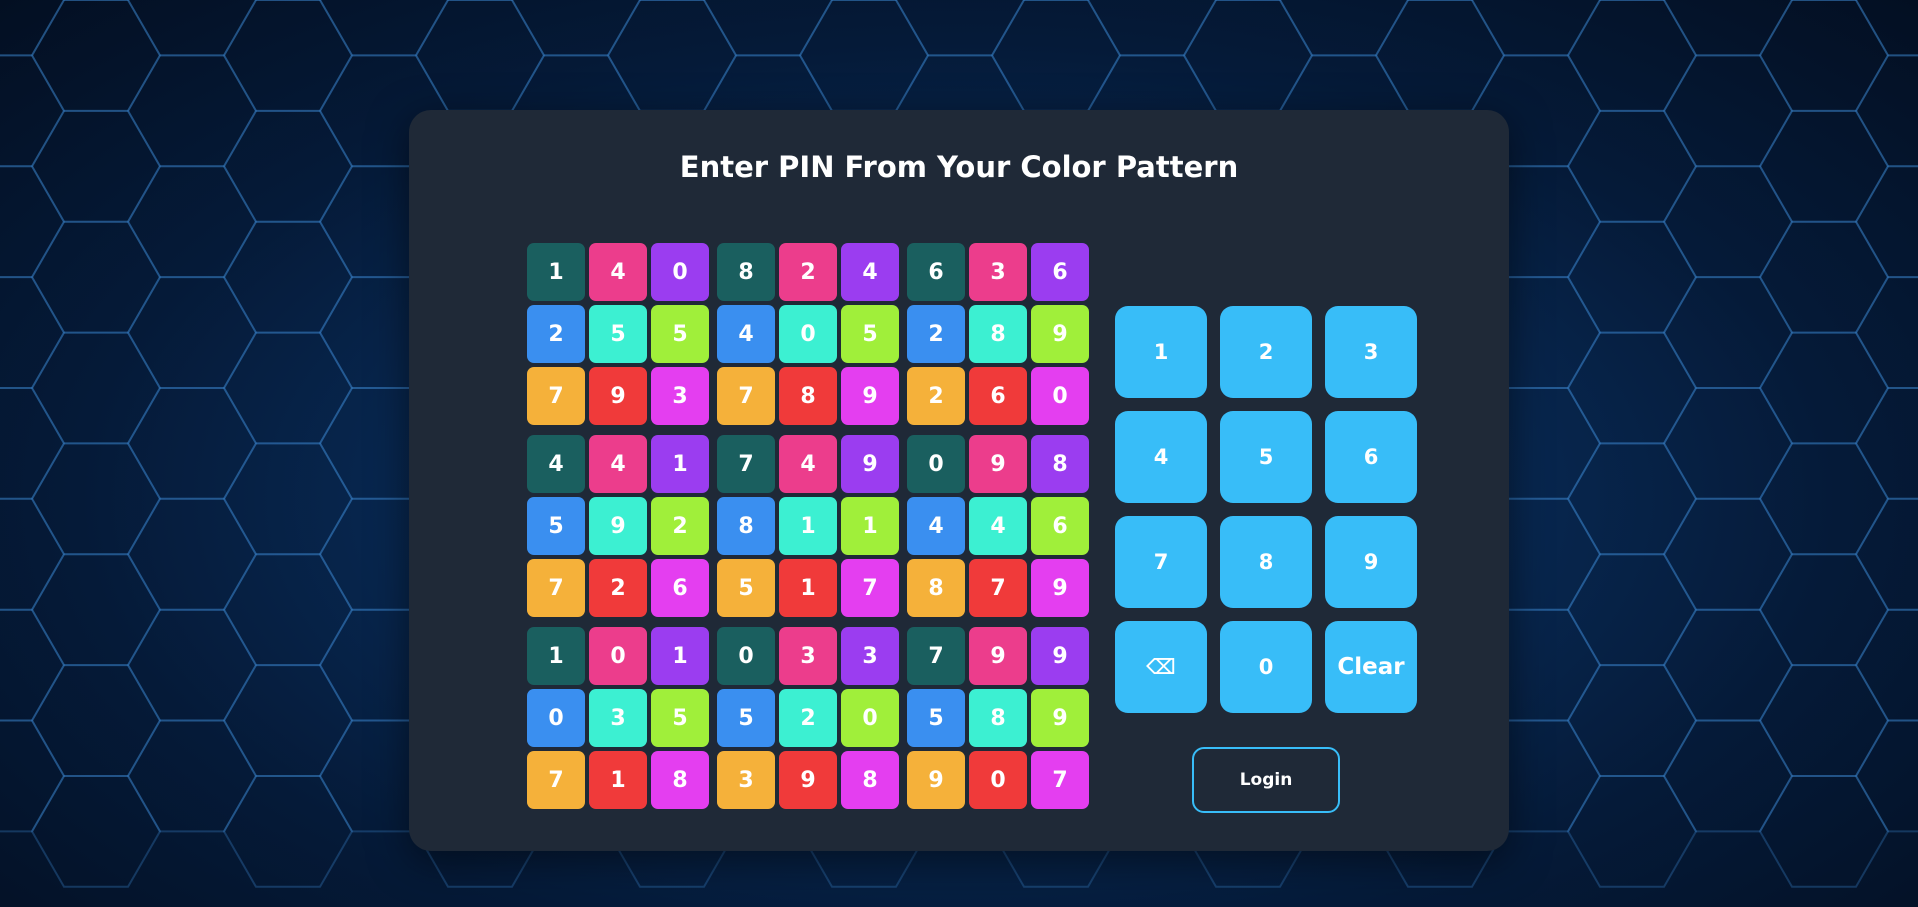 This screenshot has height=907, width=1918. Describe the element at coordinates (1266, 352) in the screenshot. I see `key-2: 2` at that location.